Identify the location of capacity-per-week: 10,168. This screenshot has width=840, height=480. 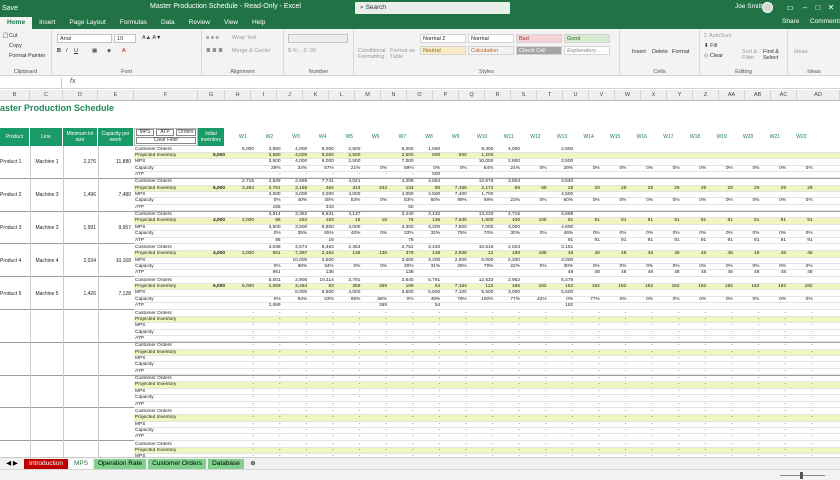
(115, 261).